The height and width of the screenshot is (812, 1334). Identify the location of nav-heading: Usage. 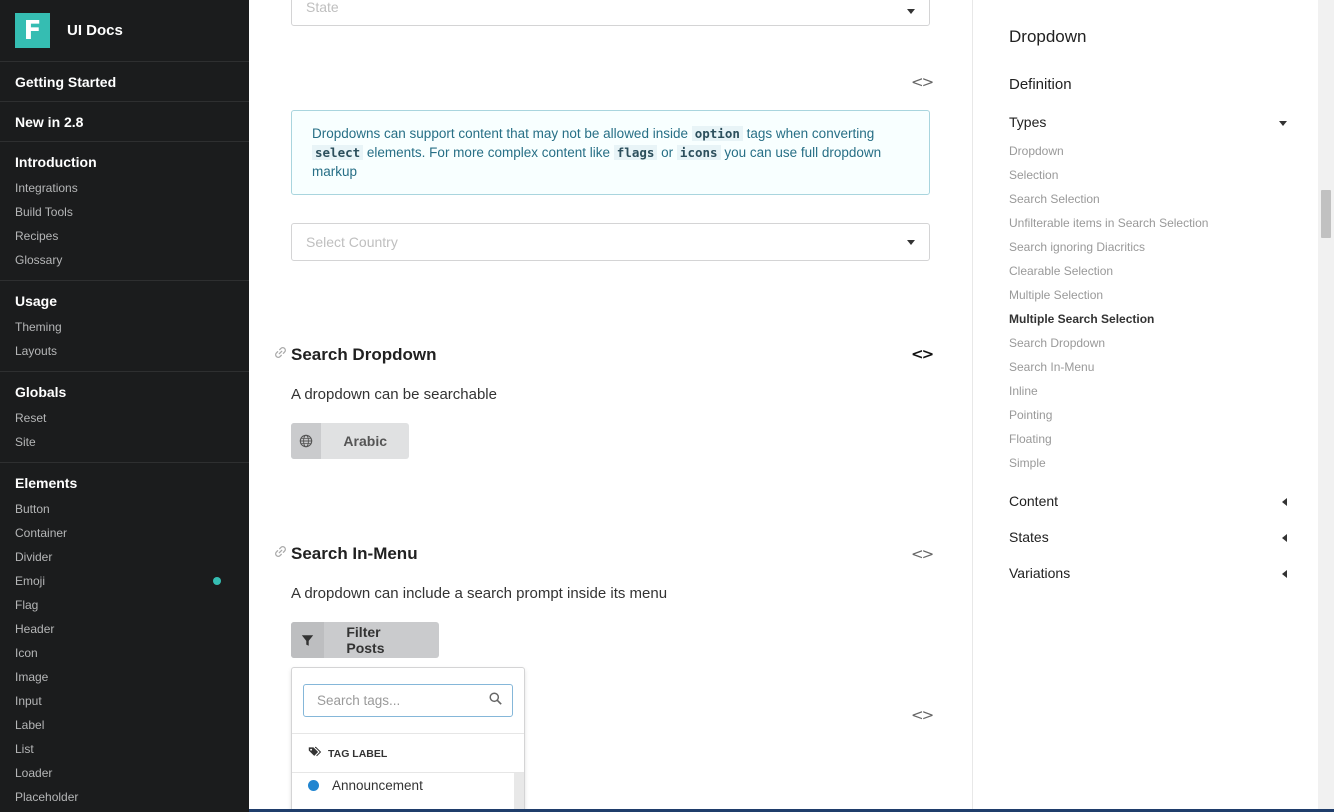
(124, 301).